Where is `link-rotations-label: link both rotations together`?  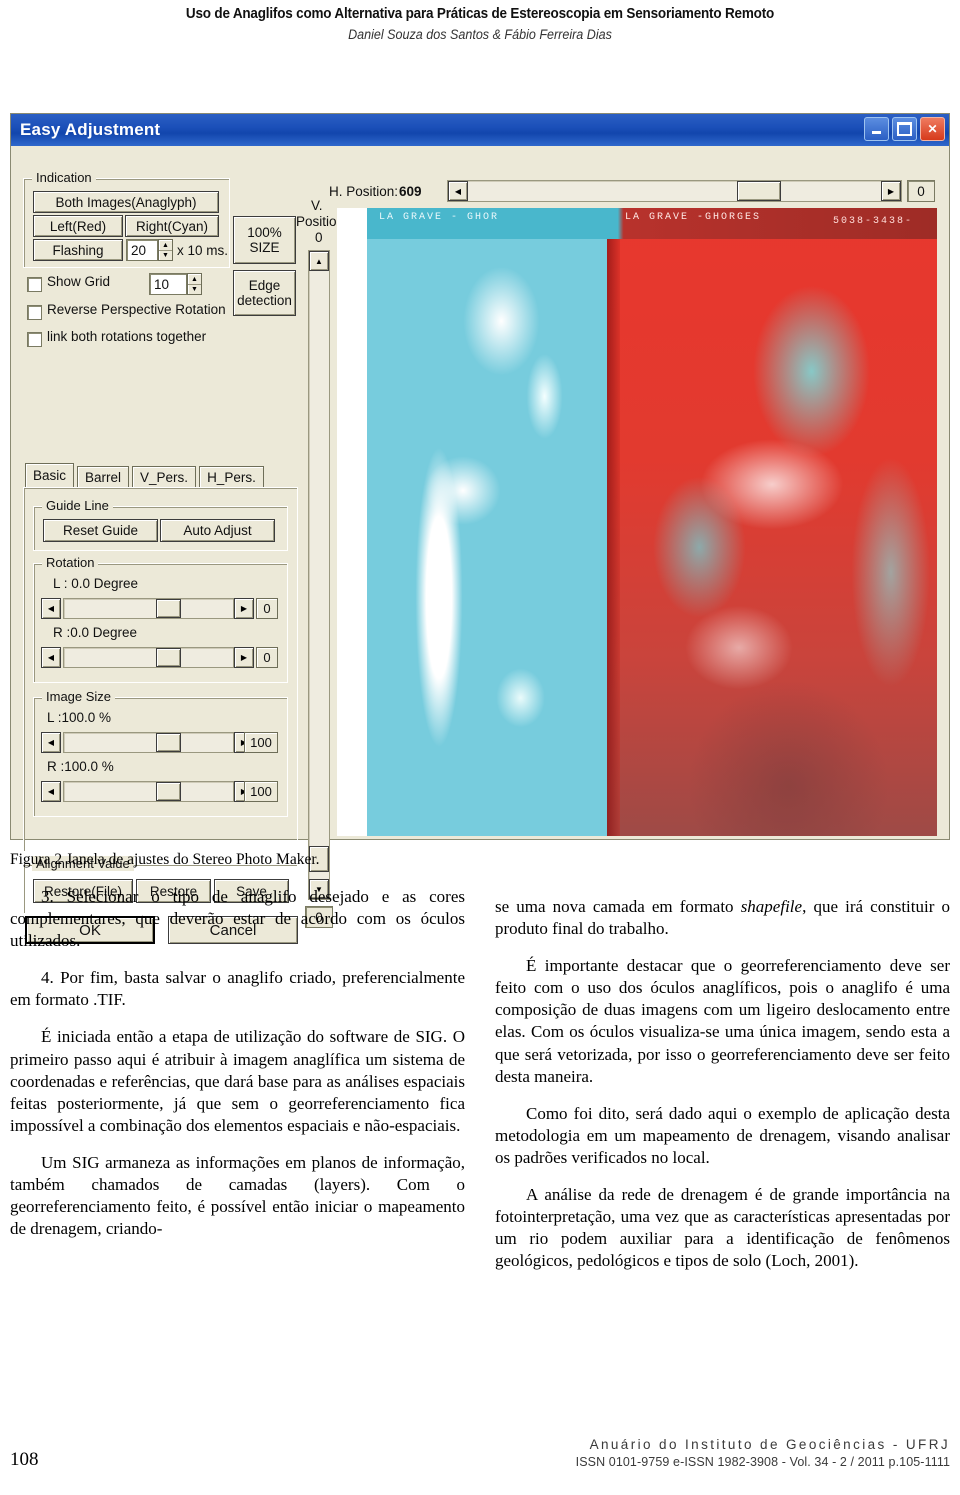
link-rotations-label: link both rotations together is located at coordinates (127, 336).